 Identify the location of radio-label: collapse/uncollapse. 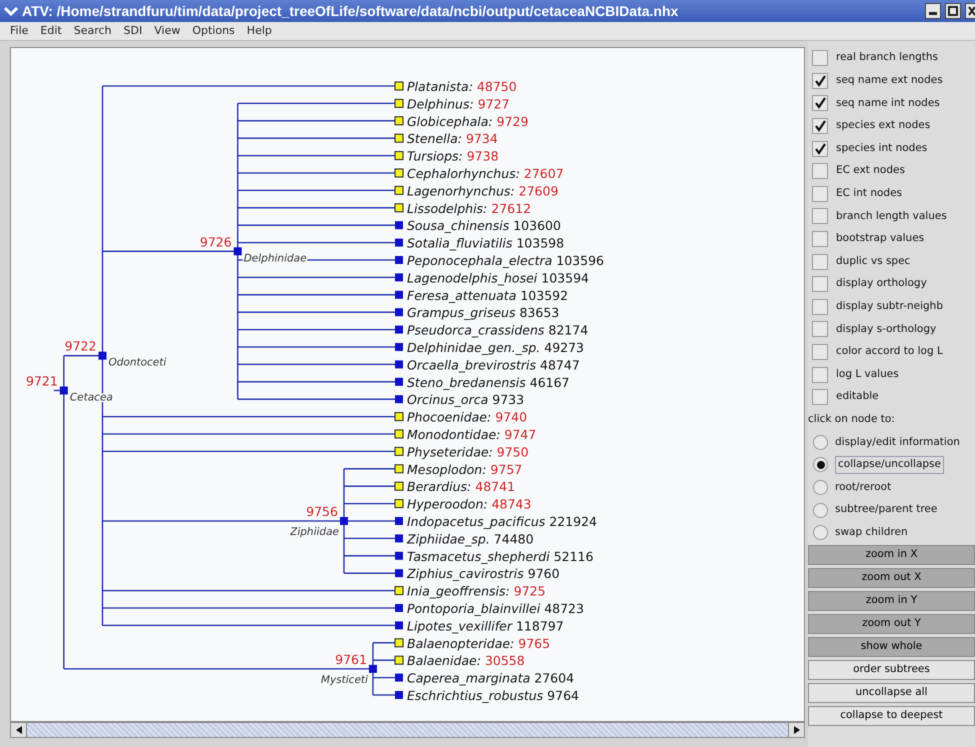
(889, 465).